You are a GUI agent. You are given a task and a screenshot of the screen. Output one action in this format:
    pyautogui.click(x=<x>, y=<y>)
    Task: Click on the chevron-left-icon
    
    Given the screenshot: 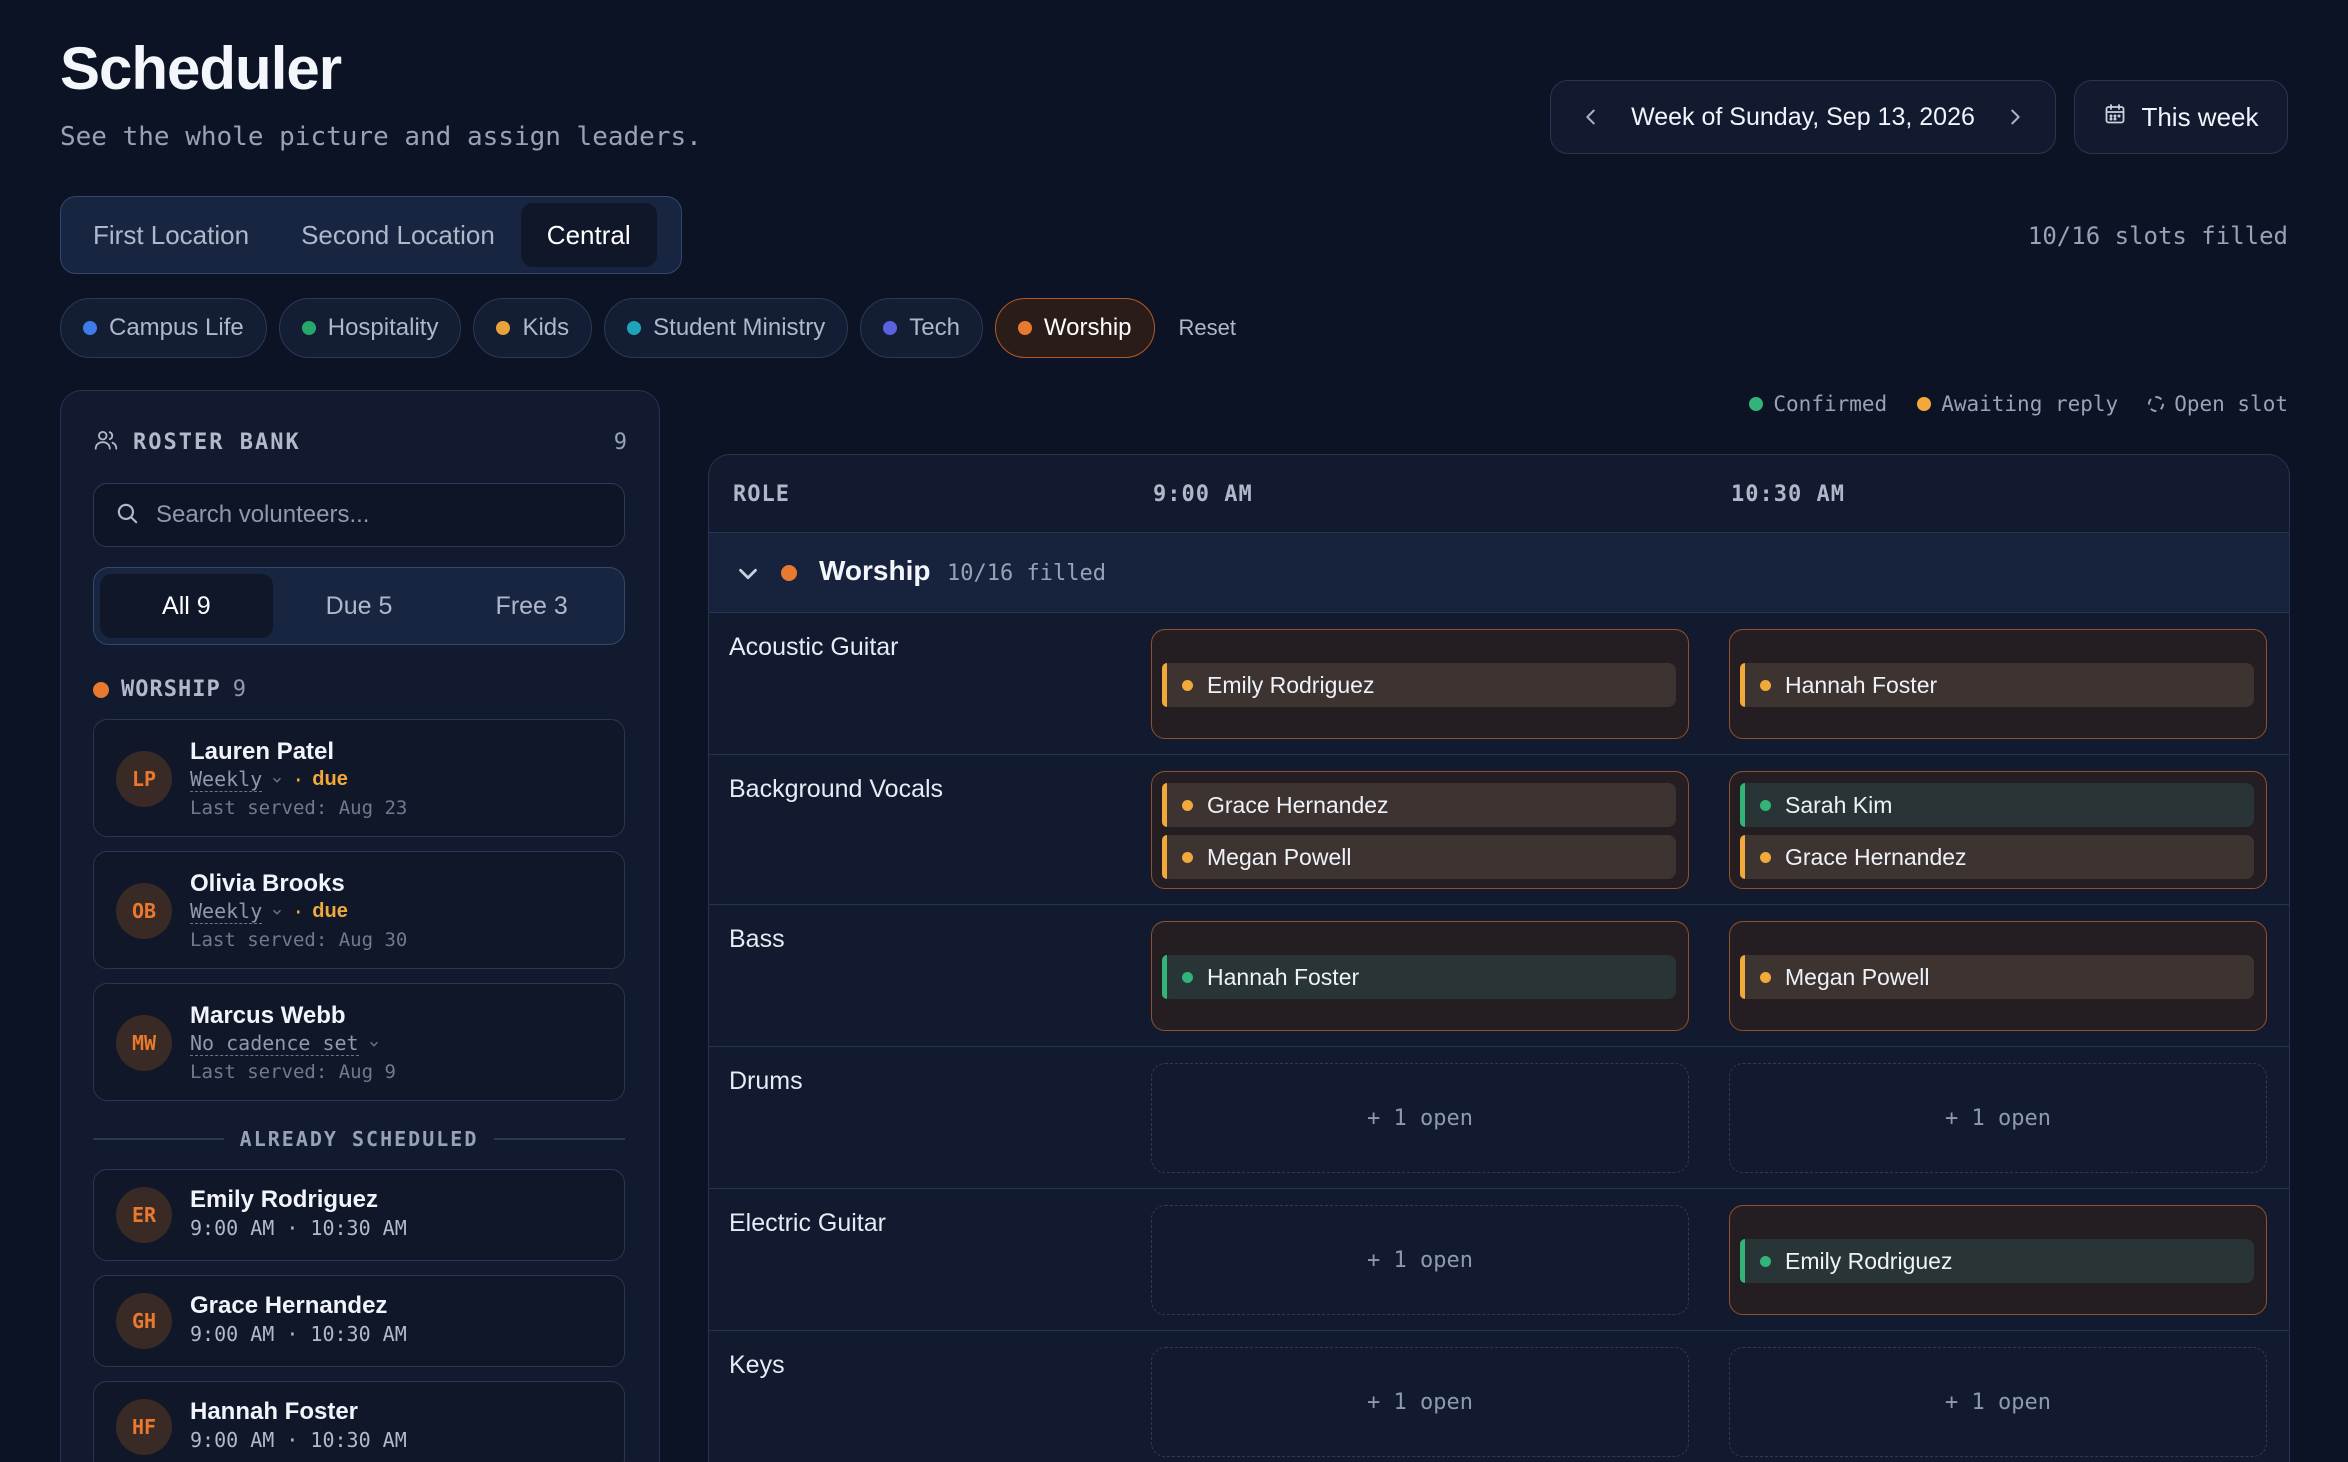 What is the action you would take?
    pyautogui.click(x=1591, y=117)
    